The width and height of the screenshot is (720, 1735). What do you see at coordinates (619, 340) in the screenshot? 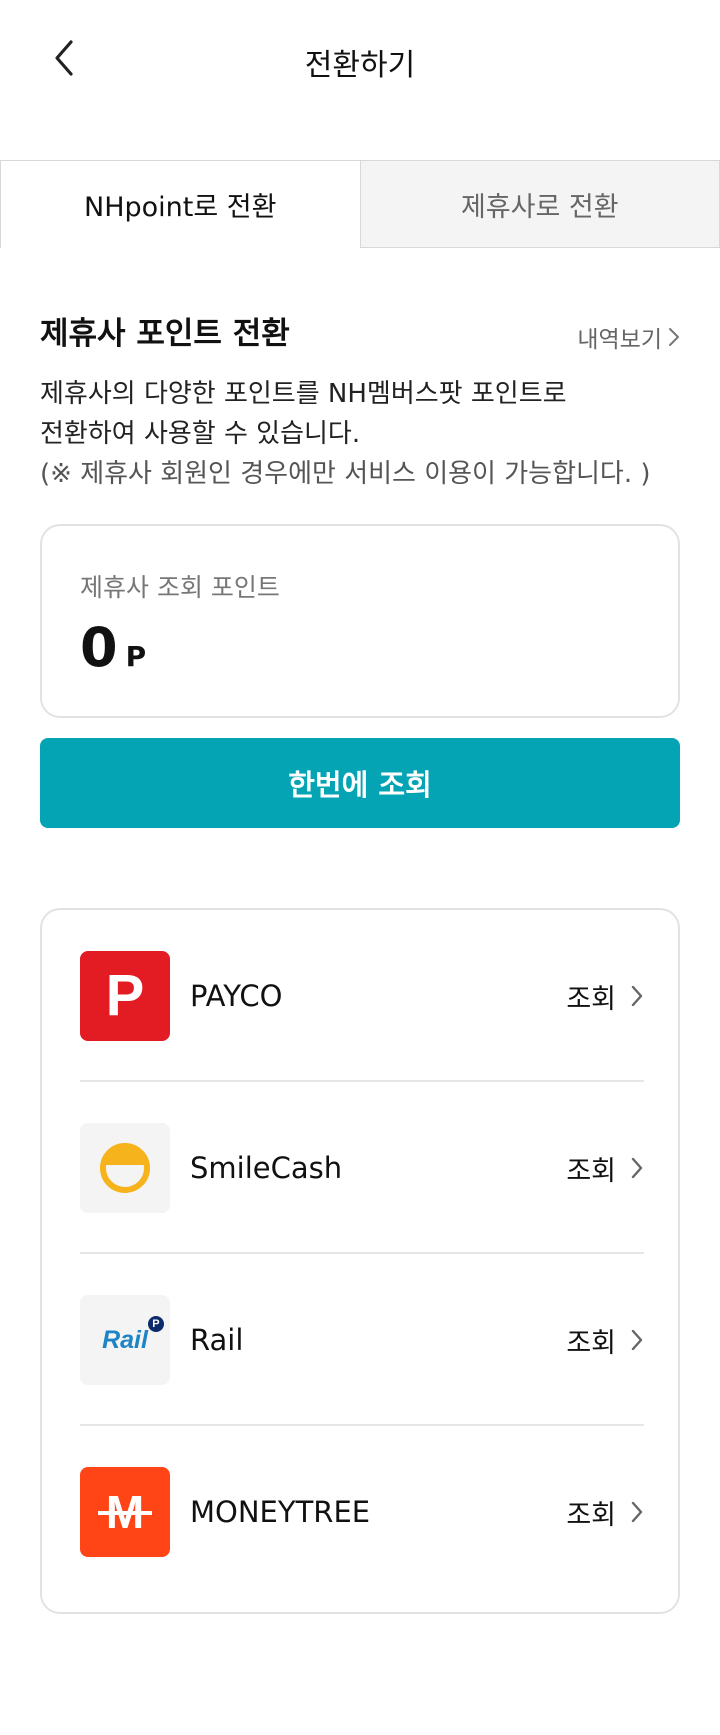
I see `history-link-label: 내역보기` at bounding box center [619, 340].